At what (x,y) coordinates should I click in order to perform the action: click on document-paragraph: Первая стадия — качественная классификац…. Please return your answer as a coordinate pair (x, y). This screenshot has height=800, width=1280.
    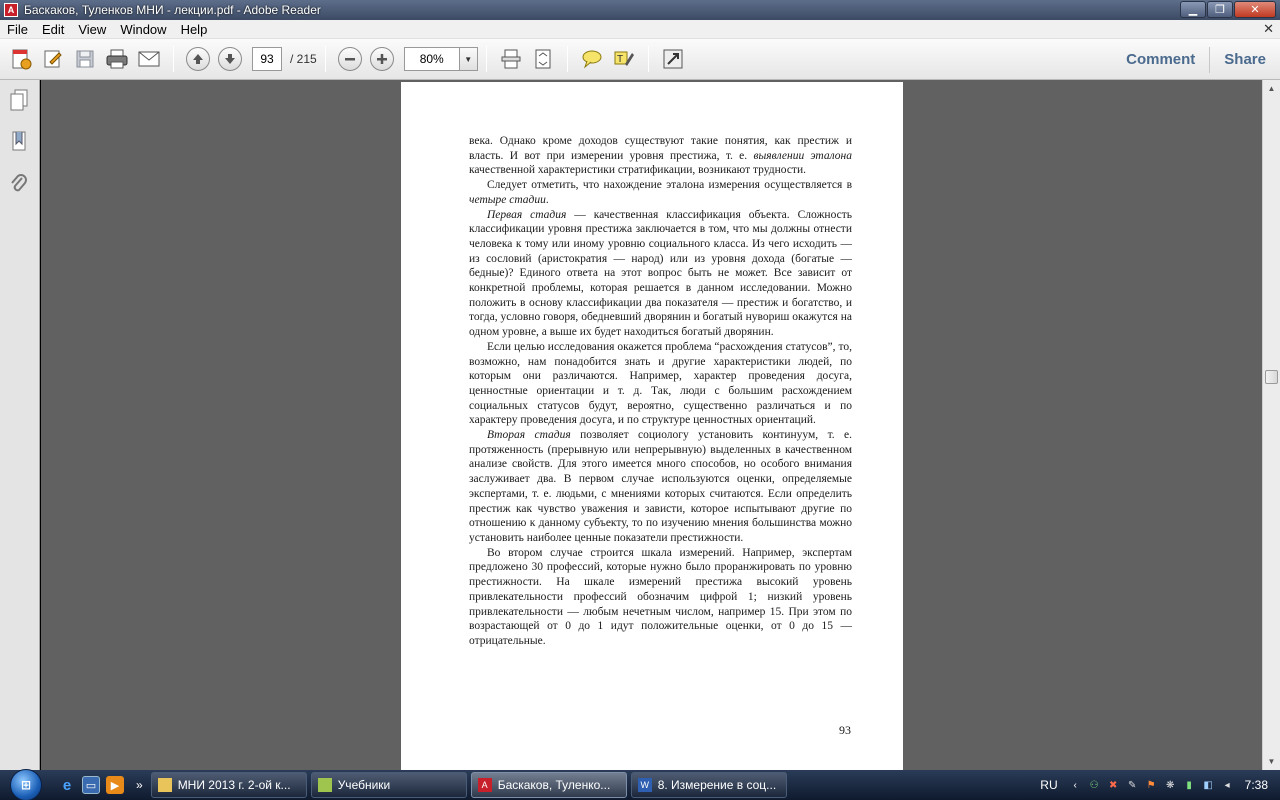
    Looking at the image, I should click on (660, 274).